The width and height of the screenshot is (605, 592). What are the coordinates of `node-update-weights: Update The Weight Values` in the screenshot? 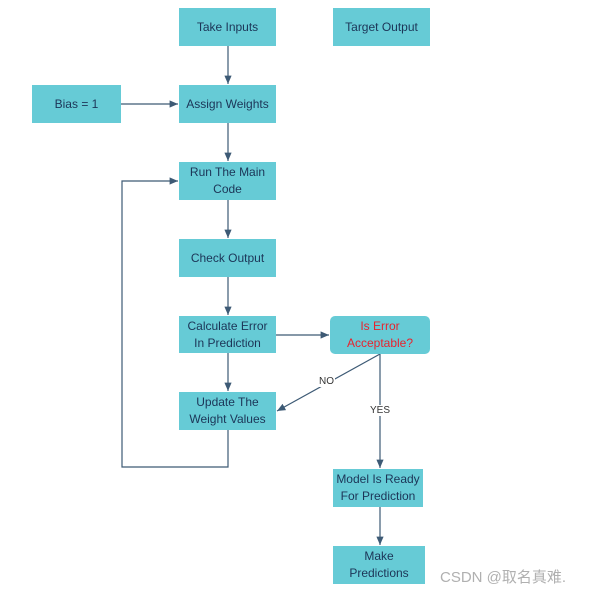 It's located at (227, 411).